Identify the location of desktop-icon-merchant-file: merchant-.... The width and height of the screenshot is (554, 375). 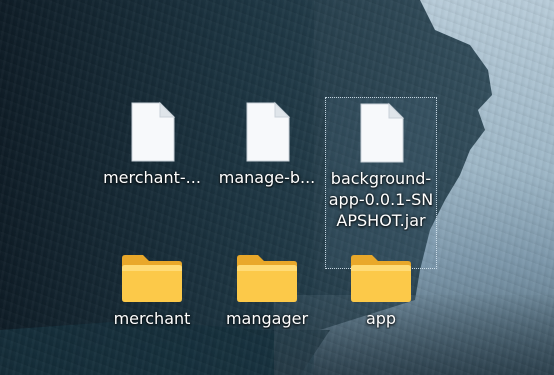
(152, 144).